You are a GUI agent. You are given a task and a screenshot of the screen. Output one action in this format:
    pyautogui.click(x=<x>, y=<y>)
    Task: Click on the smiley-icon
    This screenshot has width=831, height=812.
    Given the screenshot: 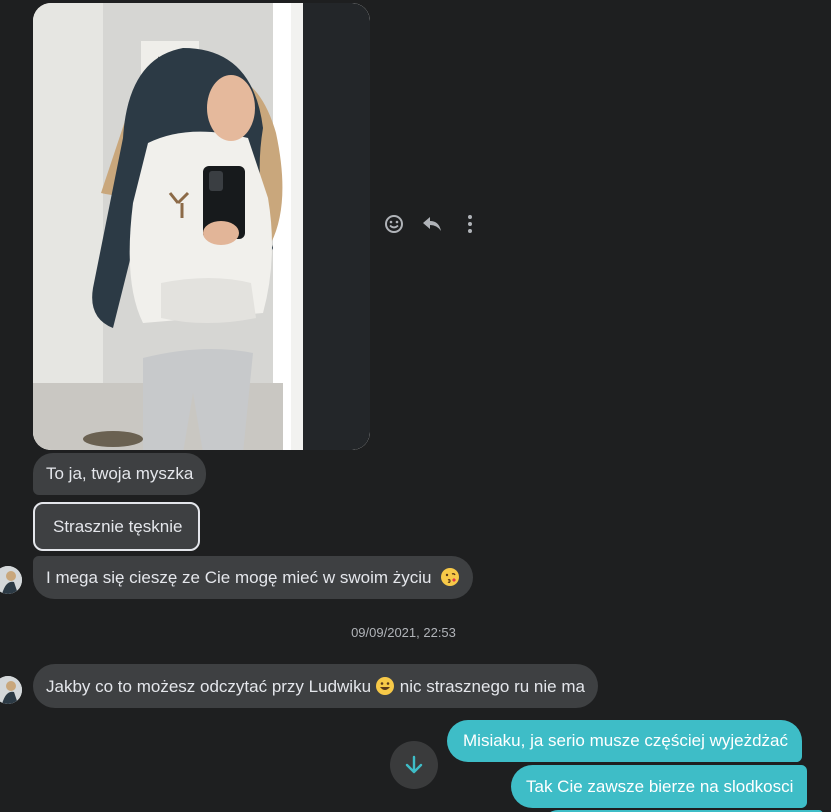 What is the action you would take?
    pyautogui.click(x=394, y=224)
    